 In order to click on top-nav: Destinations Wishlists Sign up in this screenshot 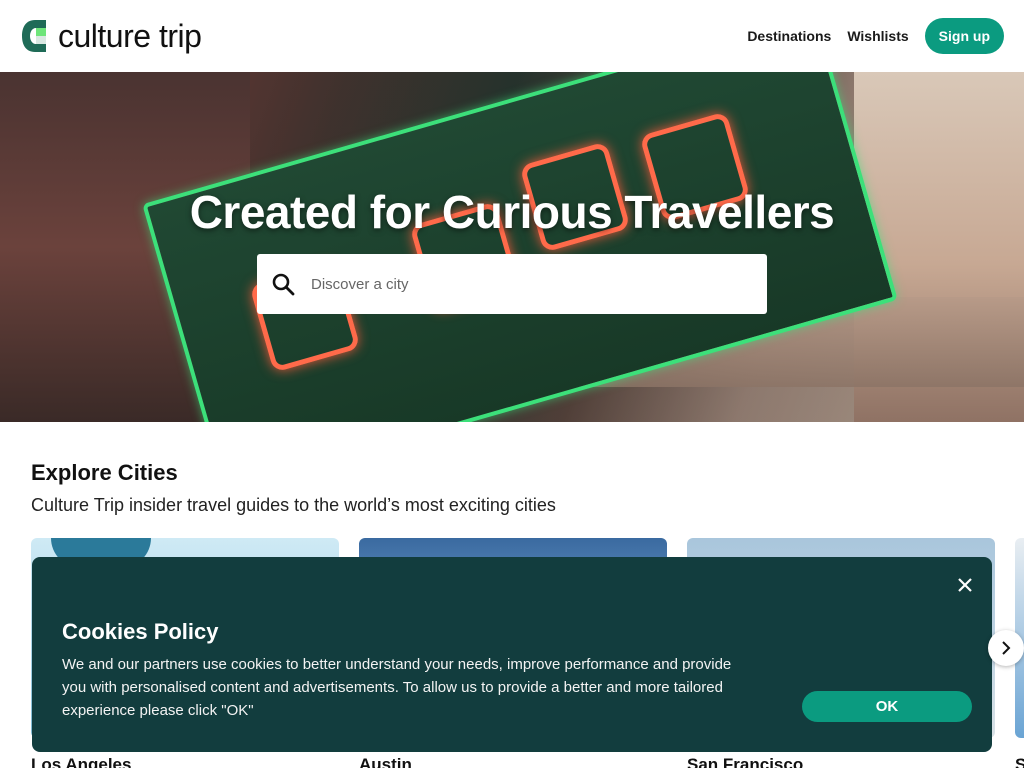, I will do `click(875, 36)`.